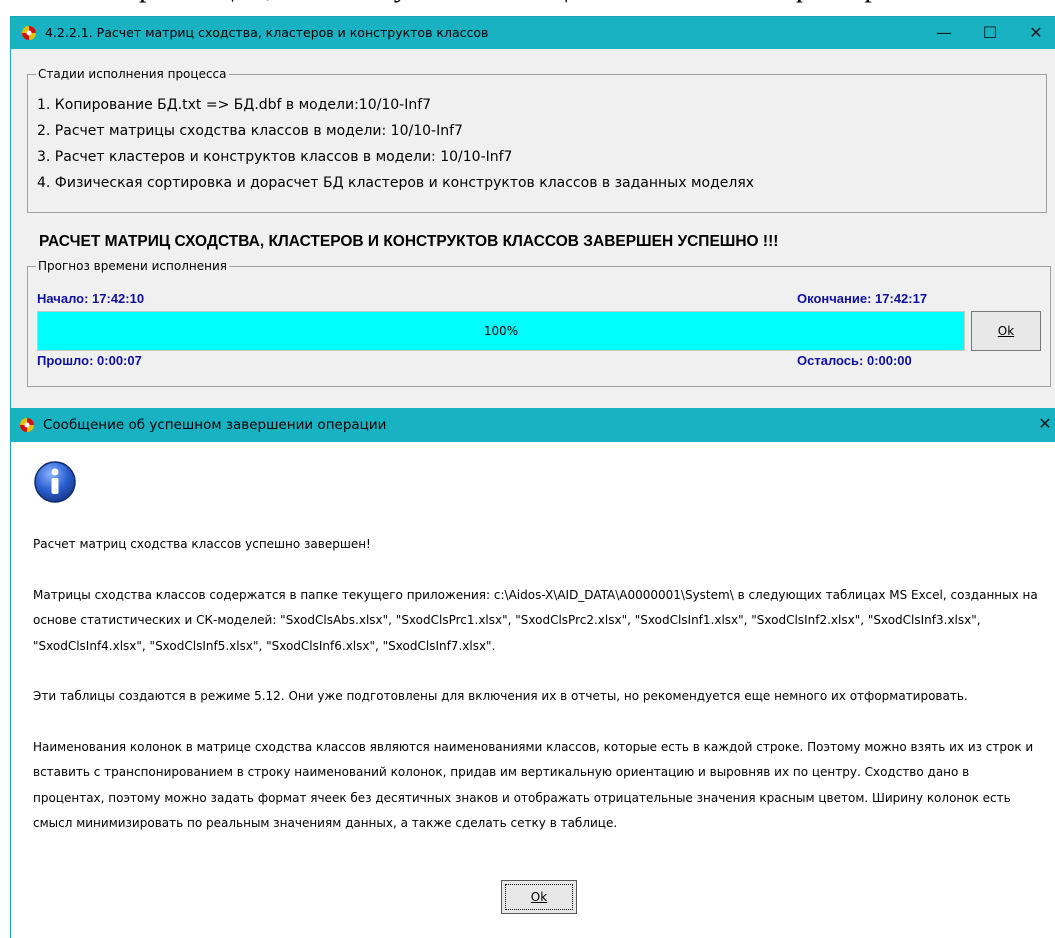  What do you see at coordinates (944, 33) in the screenshot?
I see `minimize-button: —` at bounding box center [944, 33].